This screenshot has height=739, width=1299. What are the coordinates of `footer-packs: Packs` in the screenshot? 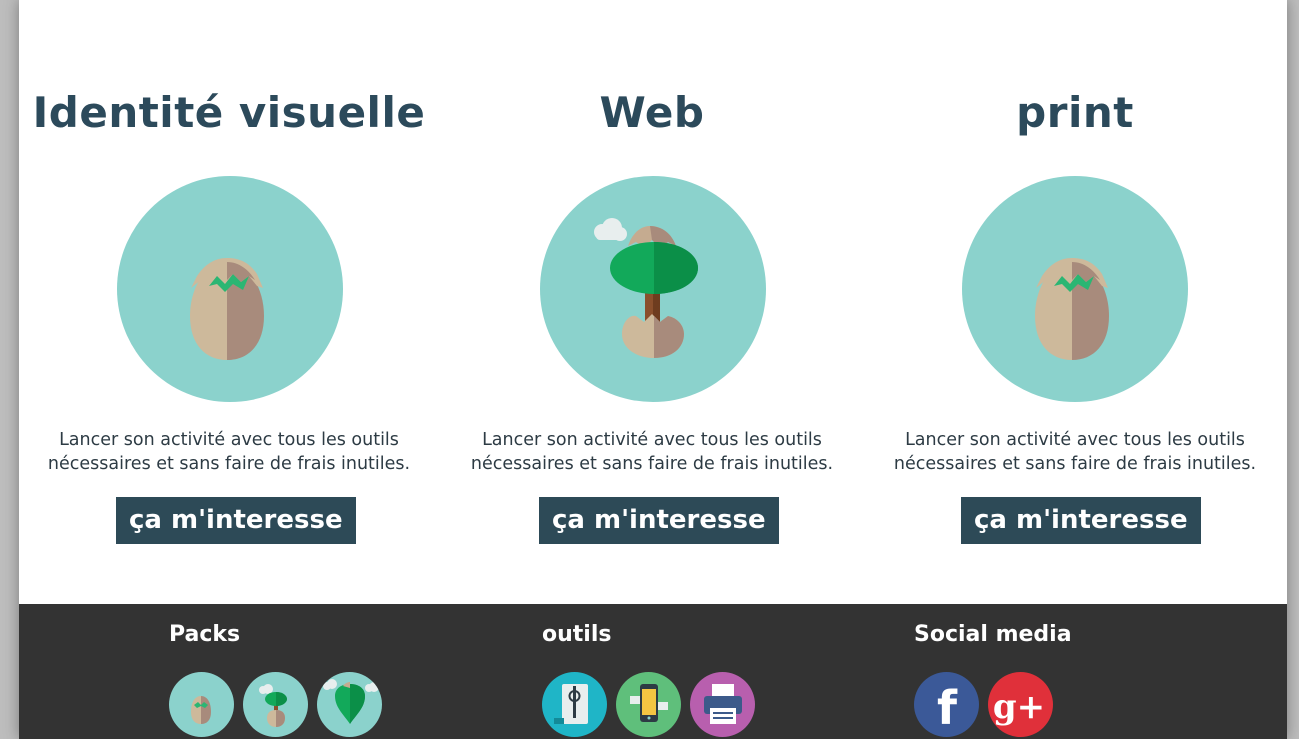 It's located at (276, 679).